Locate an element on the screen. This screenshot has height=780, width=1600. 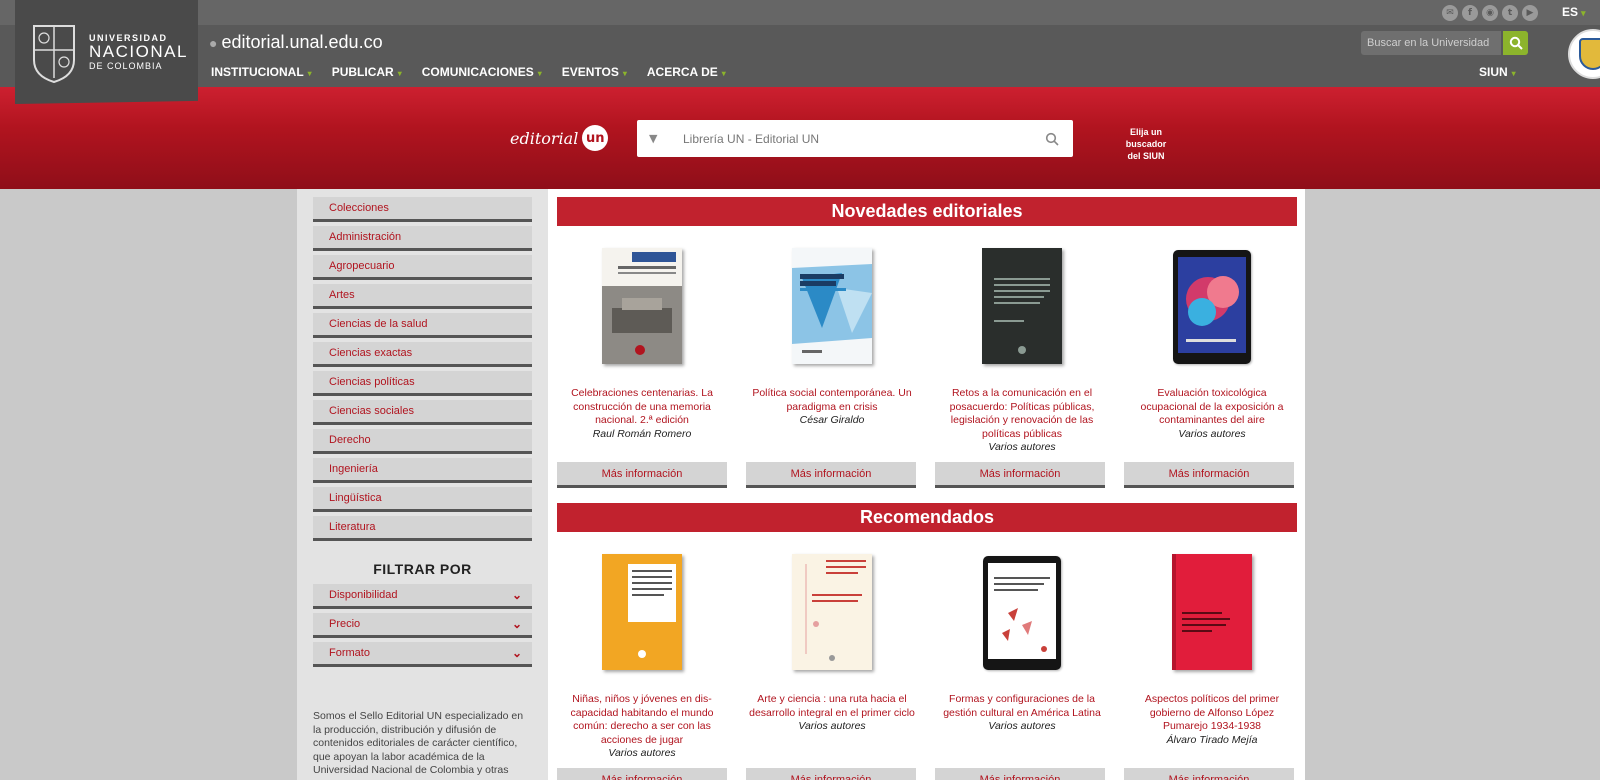
category-item: Ciencias de la salud is located at coordinates (422, 325).